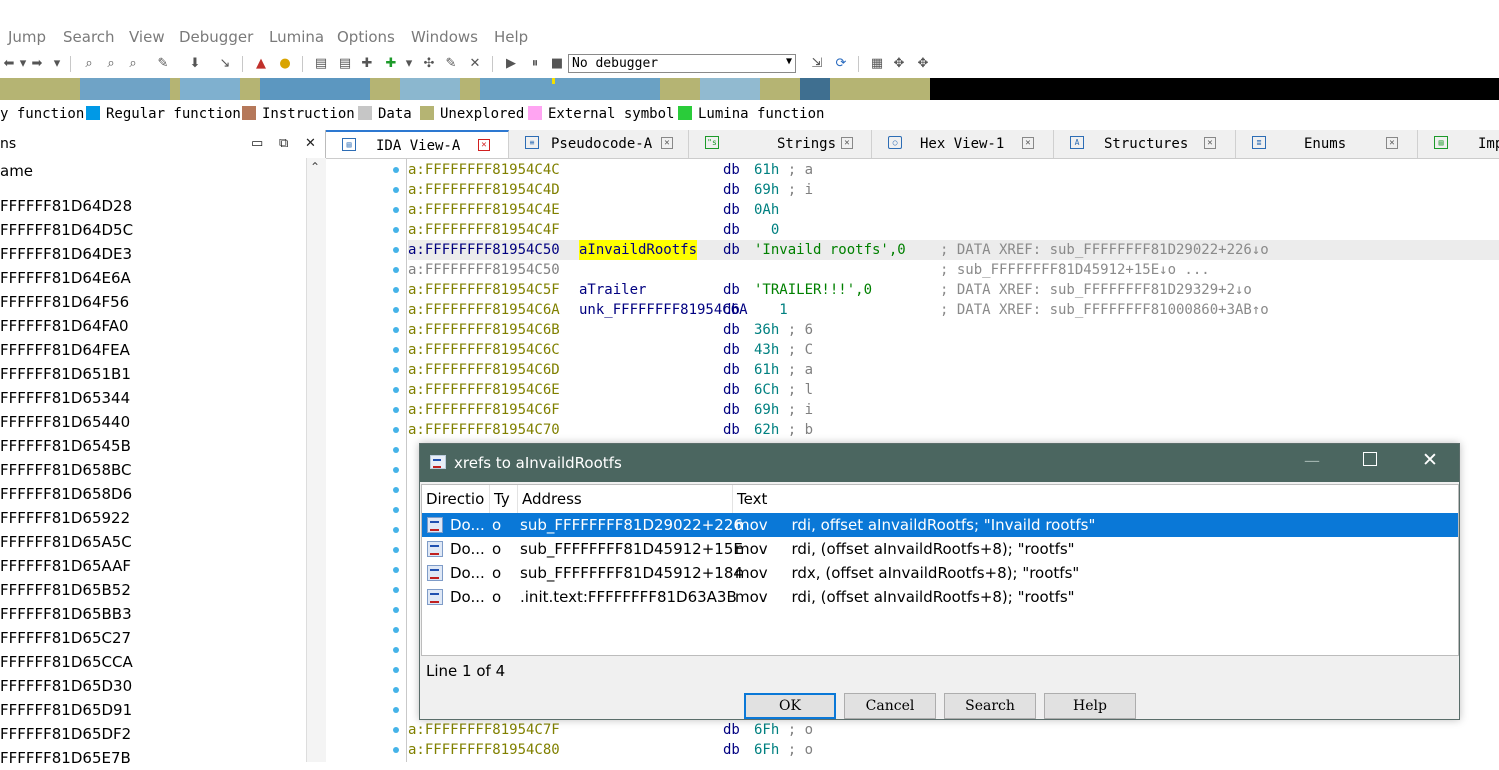  What do you see at coordinates (315, 167) in the screenshot?
I see `scroll-up-icon: ⌃` at bounding box center [315, 167].